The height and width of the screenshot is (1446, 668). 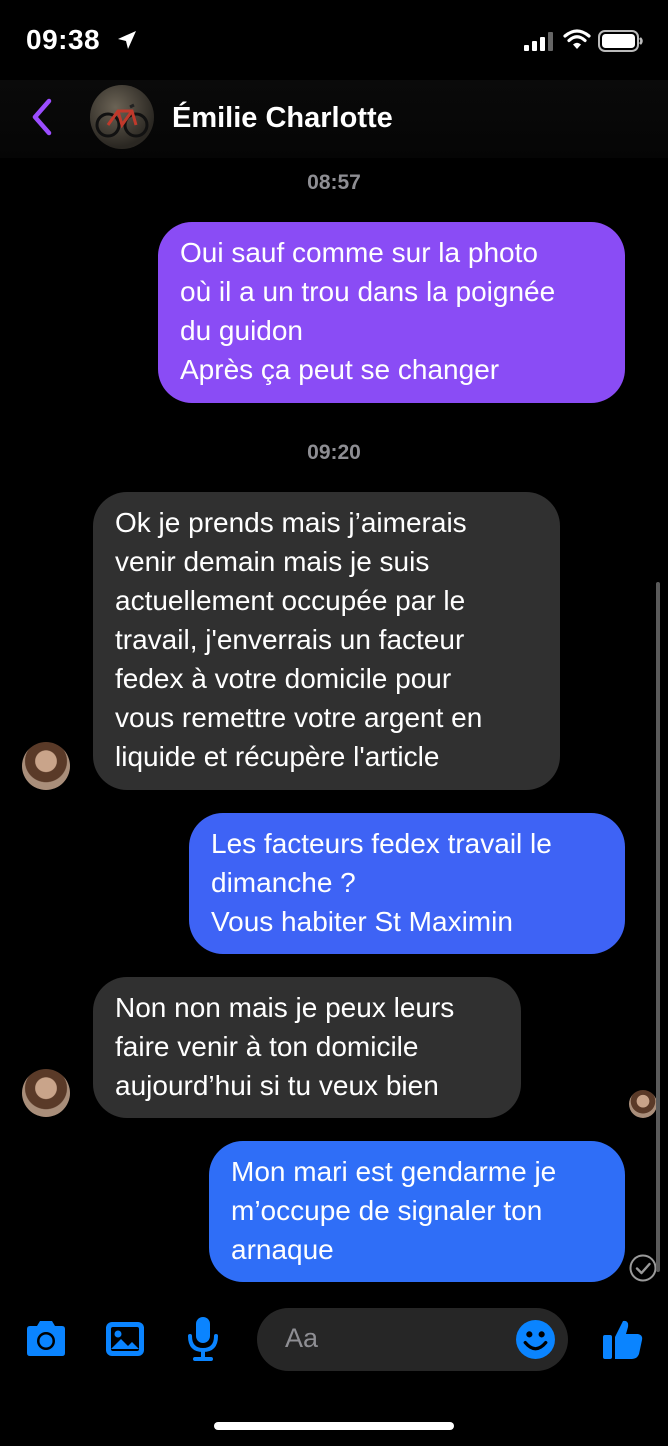 I want to click on message-composer: Aa, so click(x=334, y=1340).